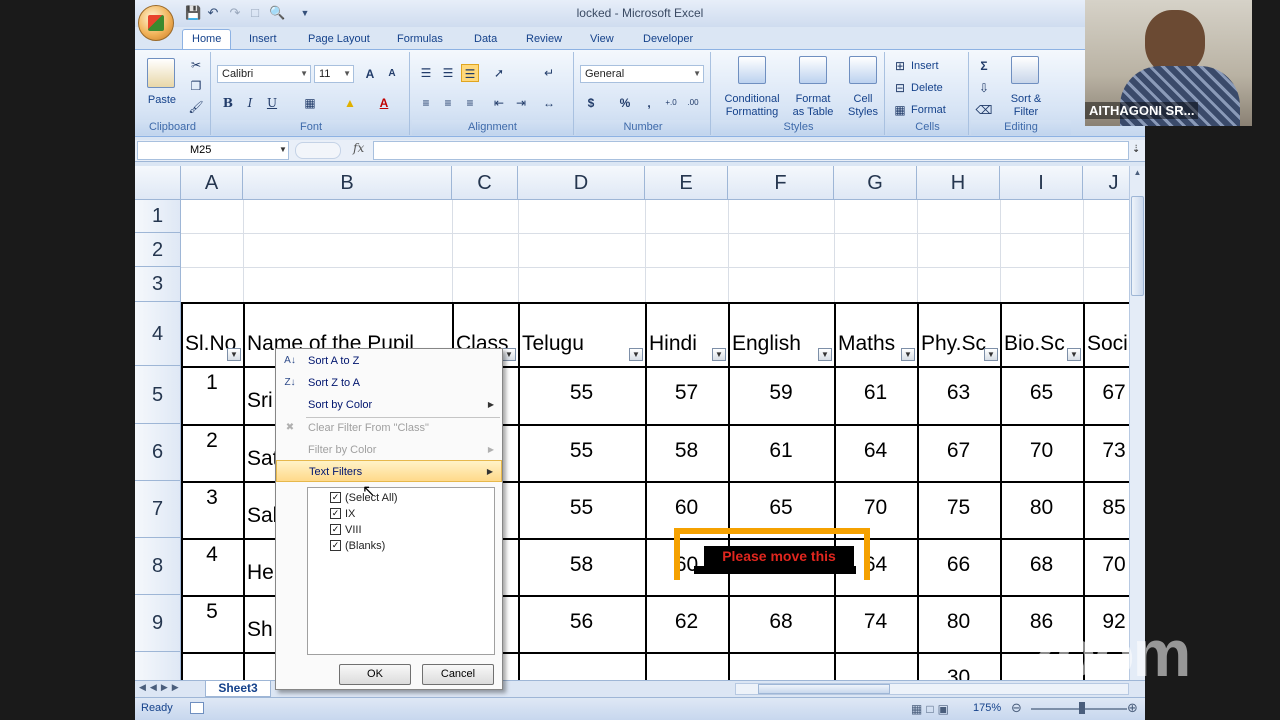 The width and height of the screenshot is (1280, 720). I want to click on cell-sl: 2, so click(212, 443).